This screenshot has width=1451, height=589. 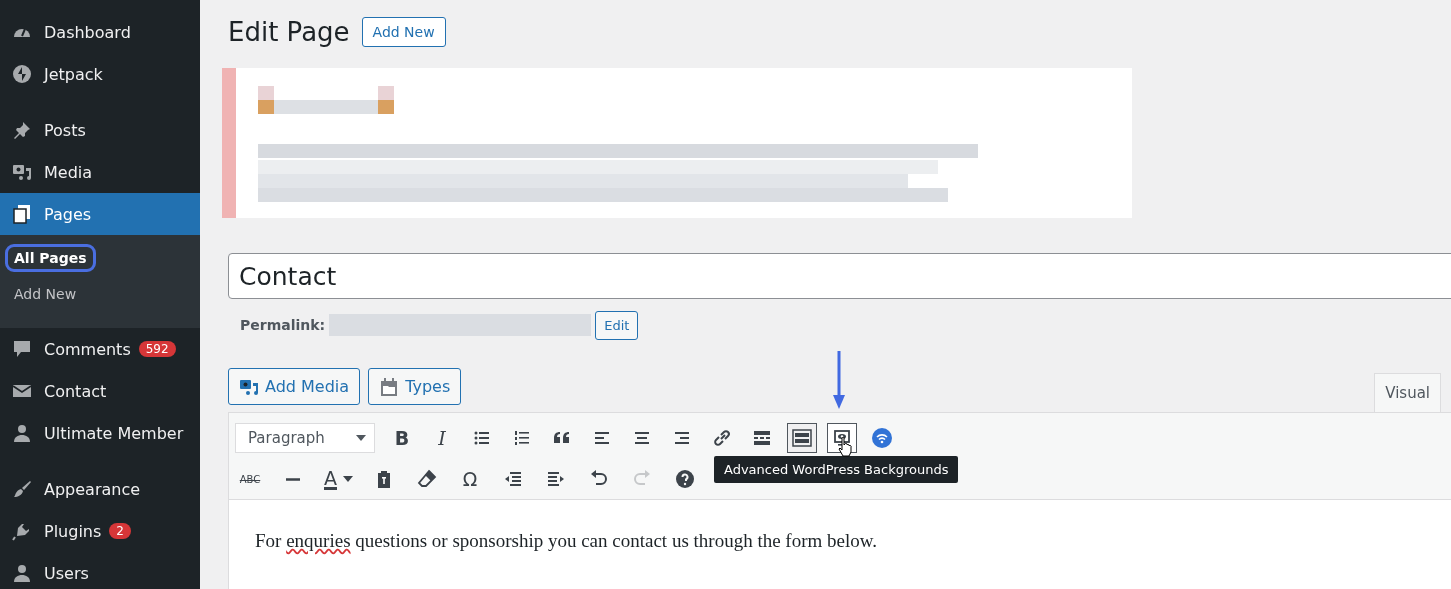 I want to click on outdent-icon, so click(x=513, y=479).